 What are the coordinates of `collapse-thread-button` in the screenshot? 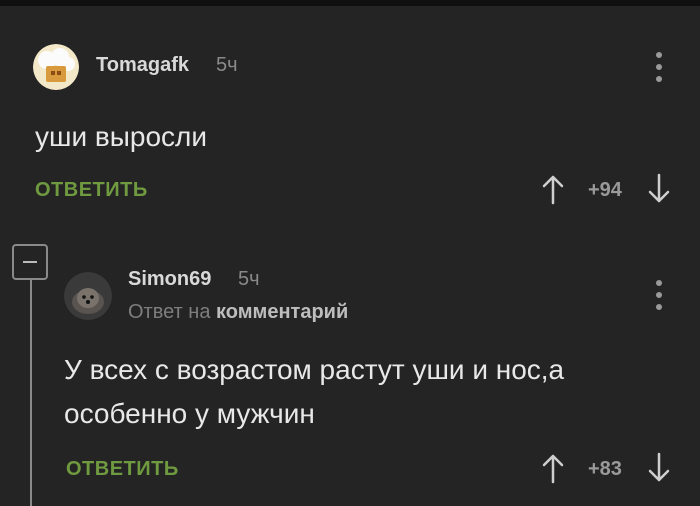 It's located at (30, 262).